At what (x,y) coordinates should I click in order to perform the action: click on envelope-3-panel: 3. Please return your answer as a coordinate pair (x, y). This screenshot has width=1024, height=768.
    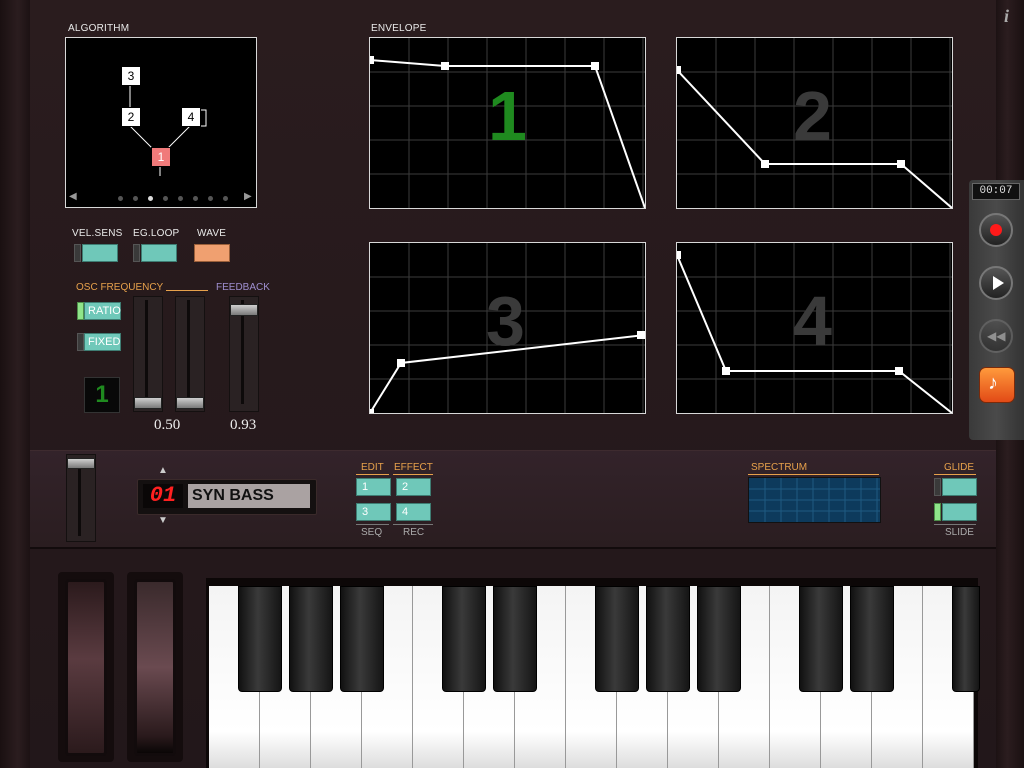
    Looking at the image, I should click on (507, 328).